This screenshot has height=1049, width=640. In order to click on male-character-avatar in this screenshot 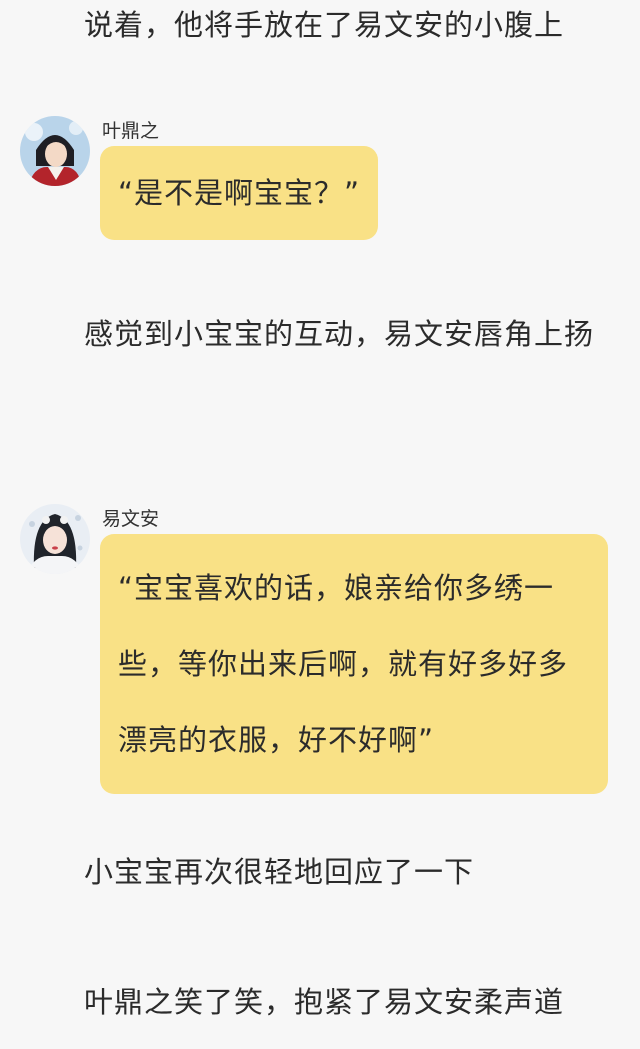, I will do `click(55, 151)`.